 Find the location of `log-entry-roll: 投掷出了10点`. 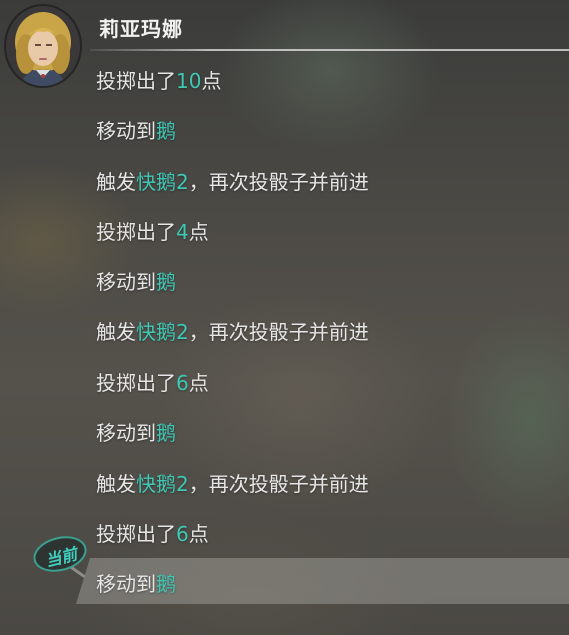

log-entry-roll: 投掷出了10点 is located at coordinates (158, 81).